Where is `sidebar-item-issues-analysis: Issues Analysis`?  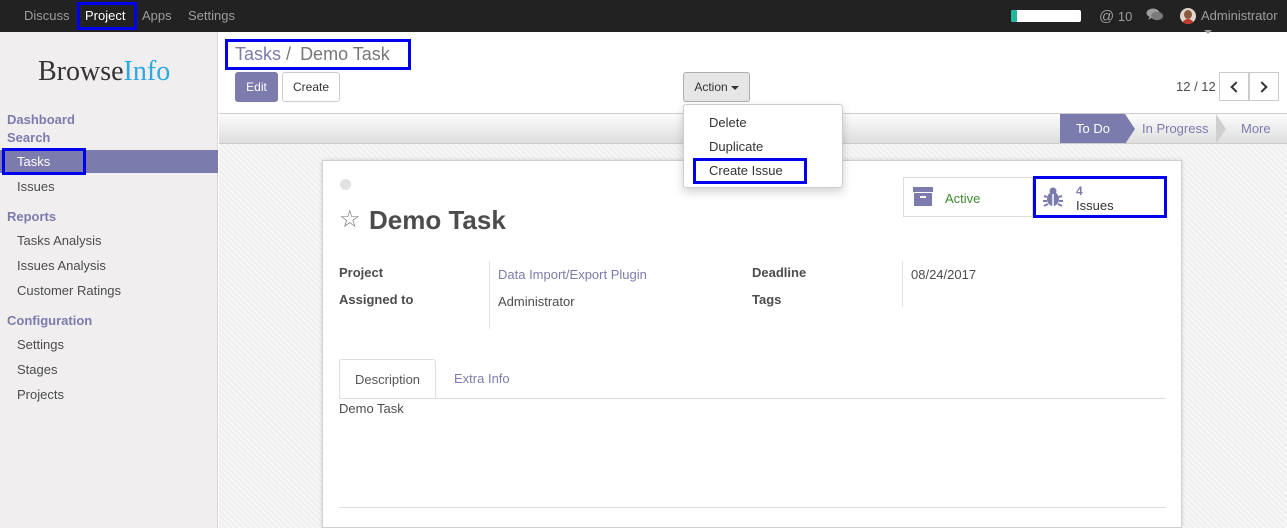
sidebar-item-issues-analysis: Issues Analysis is located at coordinates (61, 265).